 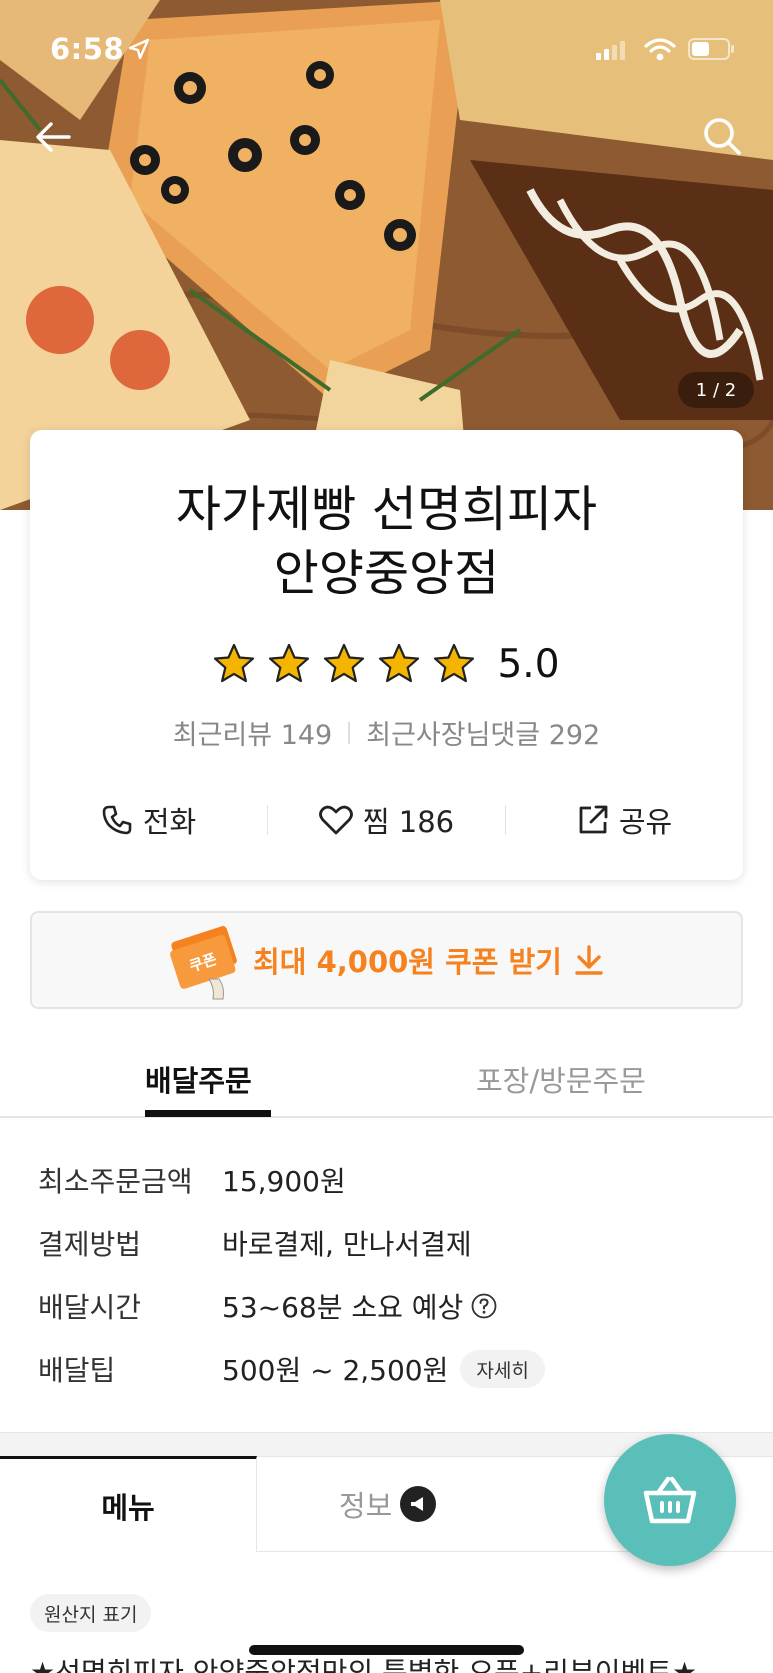 What do you see at coordinates (366, 1506) in the screenshot?
I see `tab-info-label: 정보` at bounding box center [366, 1506].